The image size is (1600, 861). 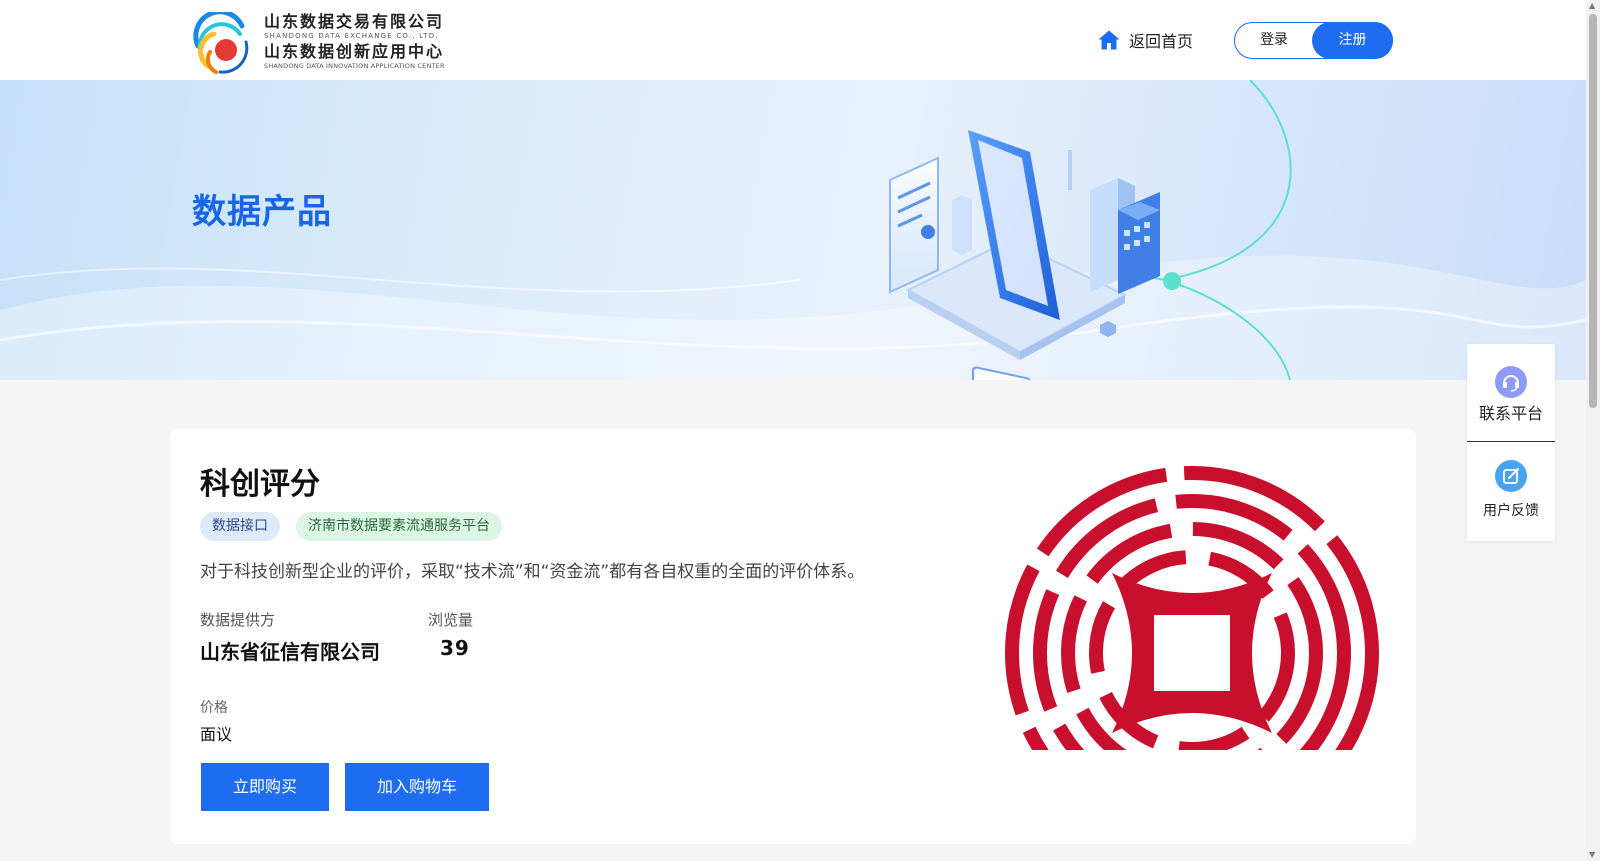 I want to click on scroll-up-arrow-icon: ▲, so click(x=1592, y=6).